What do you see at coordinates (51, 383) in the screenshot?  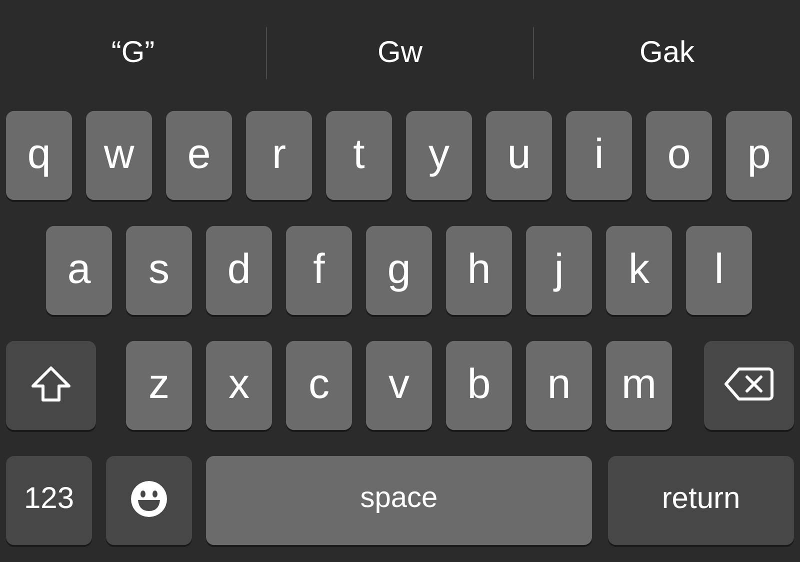 I see `shift-icon` at bounding box center [51, 383].